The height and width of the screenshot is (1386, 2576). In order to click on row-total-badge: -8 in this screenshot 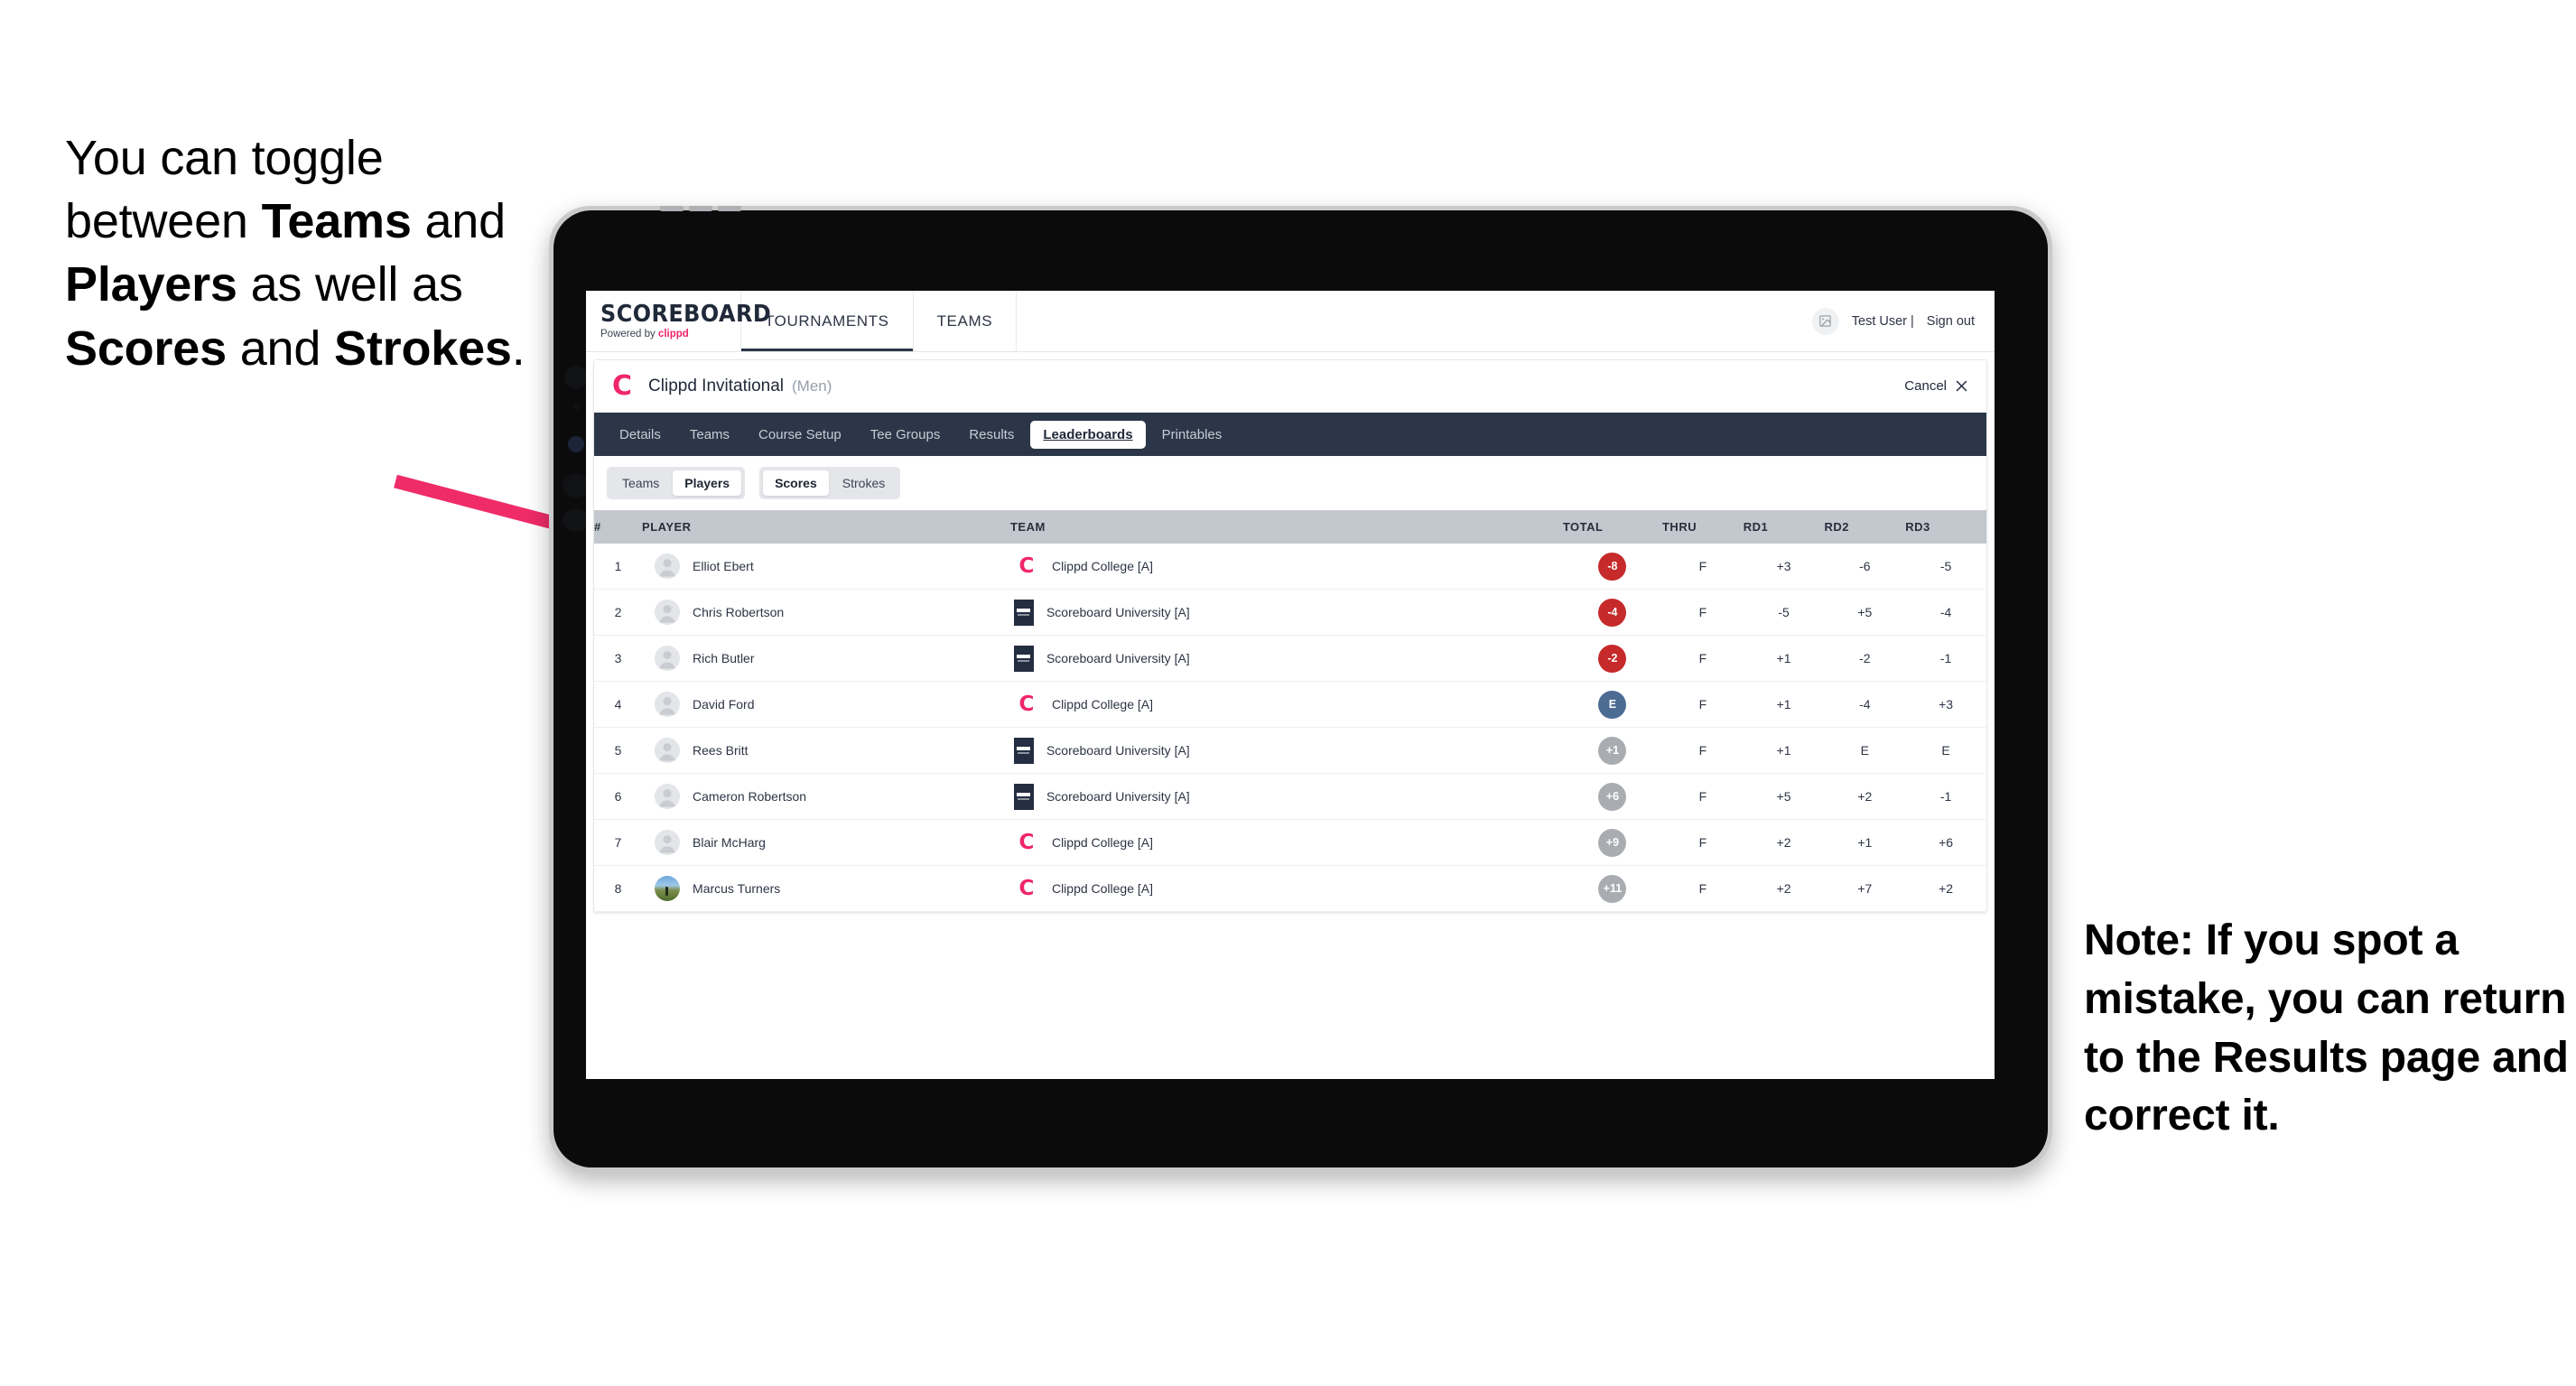, I will do `click(1612, 567)`.